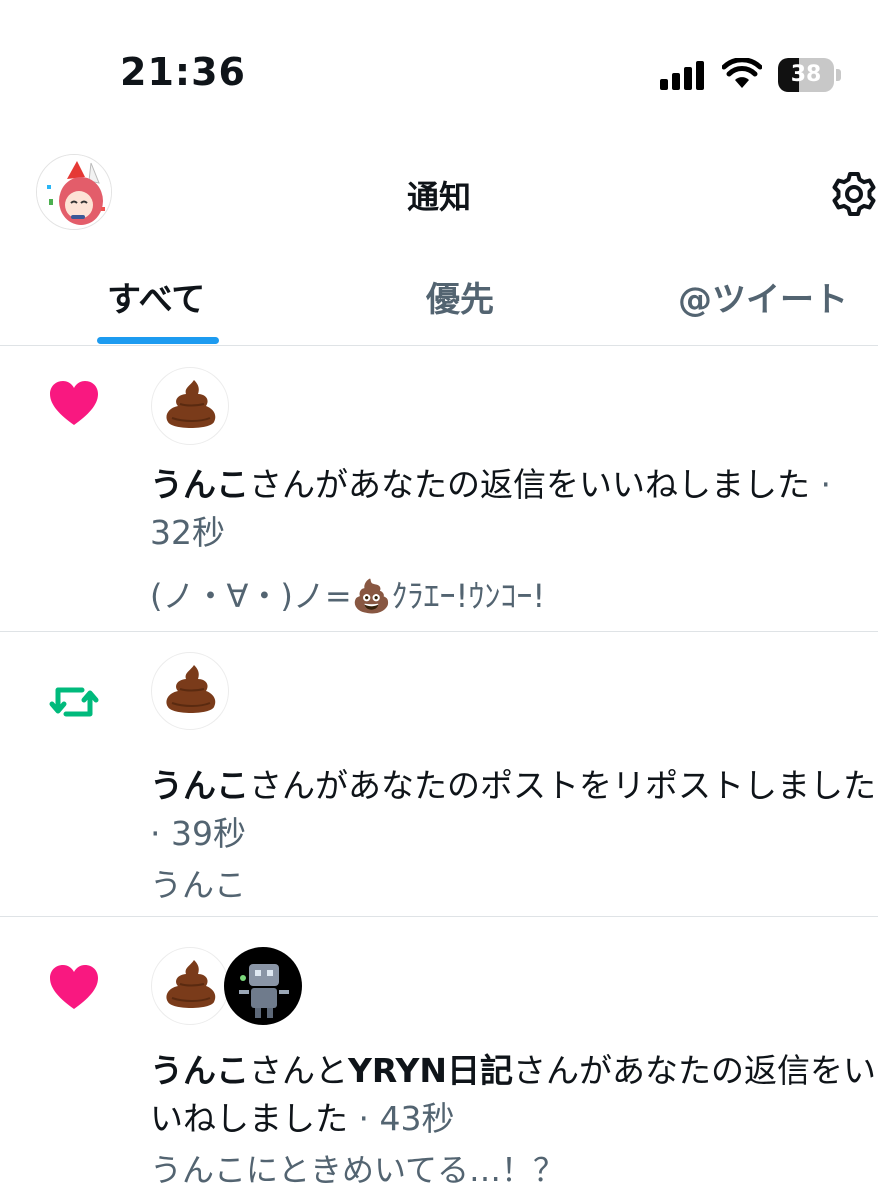 The height and width of the screenshot is (1200, 878). What do you see at coordinates (156, 296) in the screenshot?
I see `tab-all: すべて` at bounding box center [156, 296].